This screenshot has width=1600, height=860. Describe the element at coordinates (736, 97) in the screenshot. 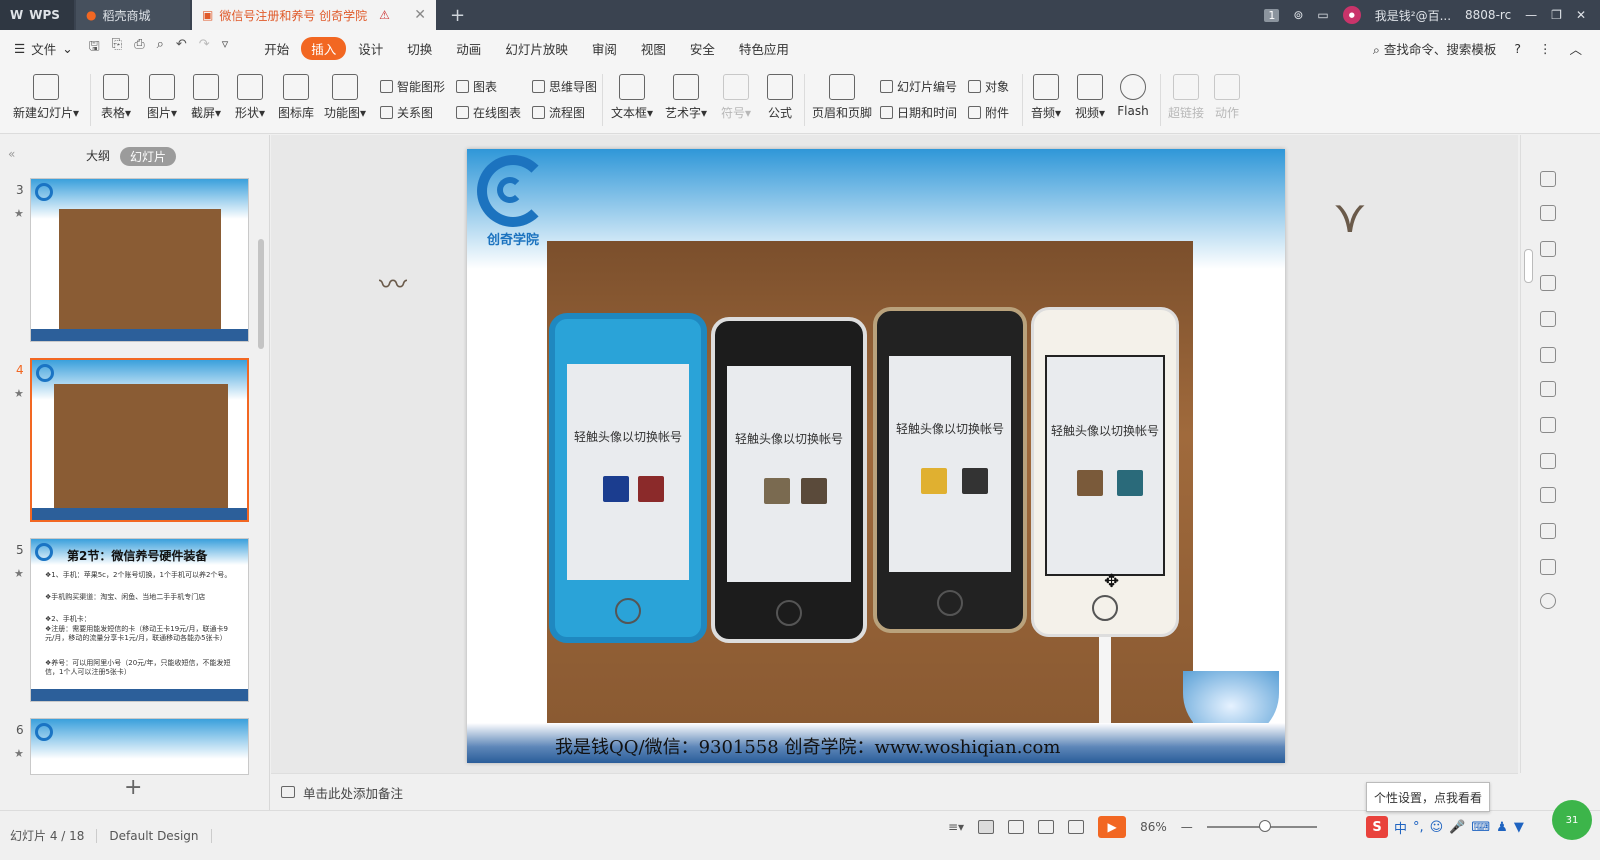

I see `symbol-button: 符号▾` at that location.